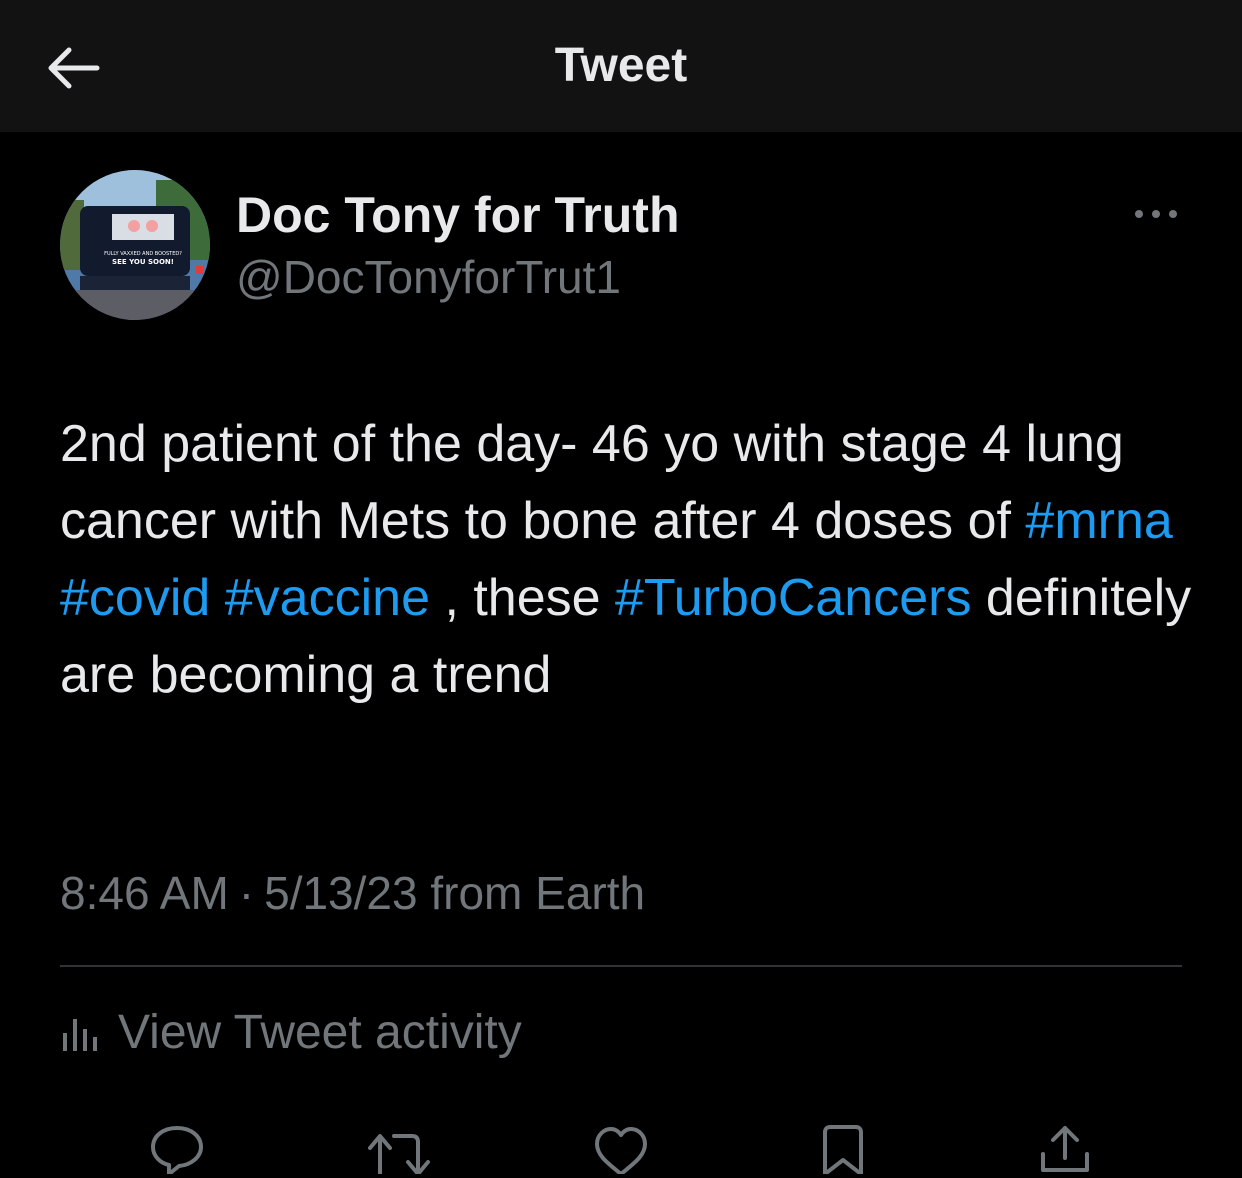 The image size is (1242, 1178). Describe the element at coordinates (522, 598) in the screenshot. I see `tweet-text-part: , these` at that location.